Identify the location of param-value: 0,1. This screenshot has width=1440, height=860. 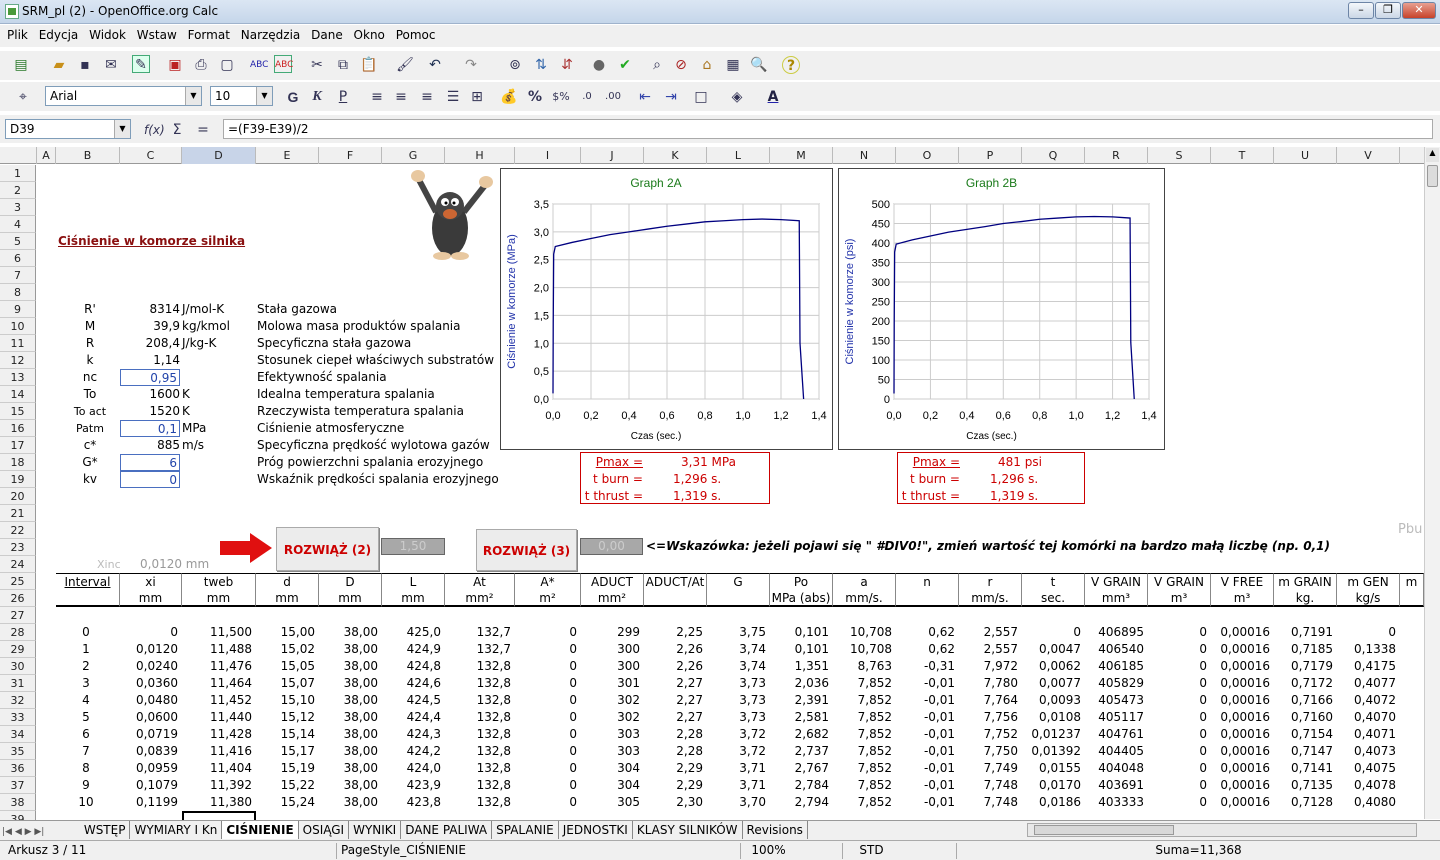
(150, 428).